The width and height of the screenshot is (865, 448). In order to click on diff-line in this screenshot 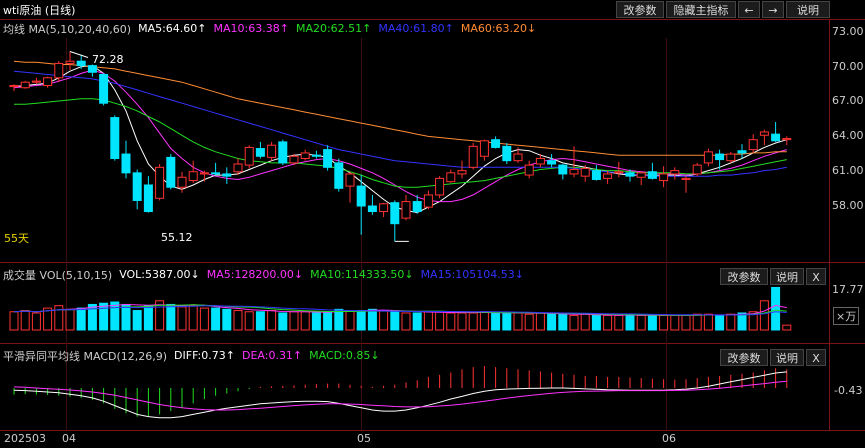, I will do `click(400, 395)`.